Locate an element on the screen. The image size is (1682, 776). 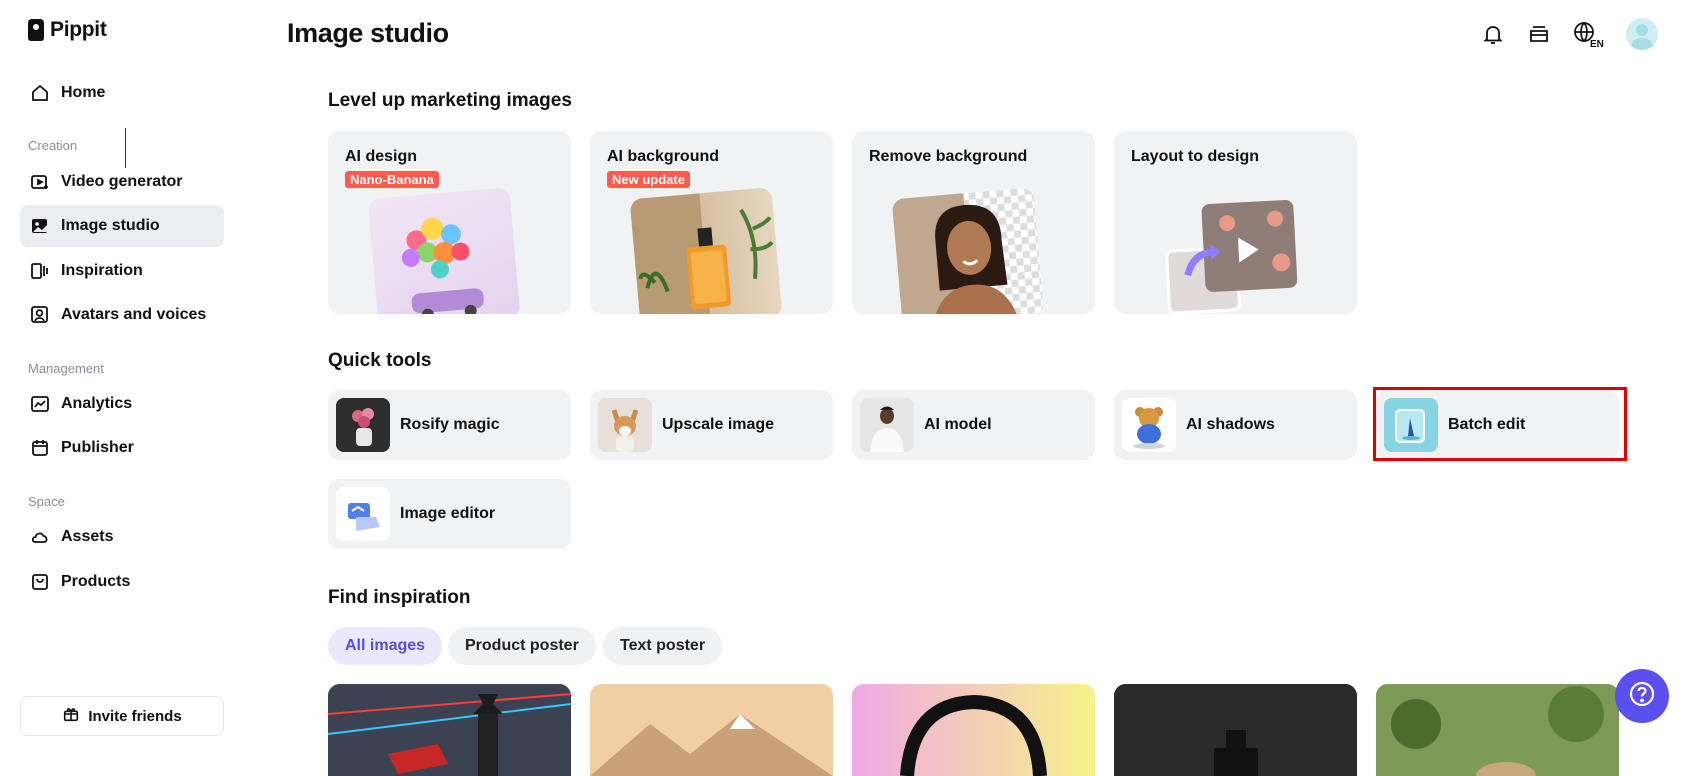
tool-rosify-magic: Rosify magic is located at coordinates (449, 425).